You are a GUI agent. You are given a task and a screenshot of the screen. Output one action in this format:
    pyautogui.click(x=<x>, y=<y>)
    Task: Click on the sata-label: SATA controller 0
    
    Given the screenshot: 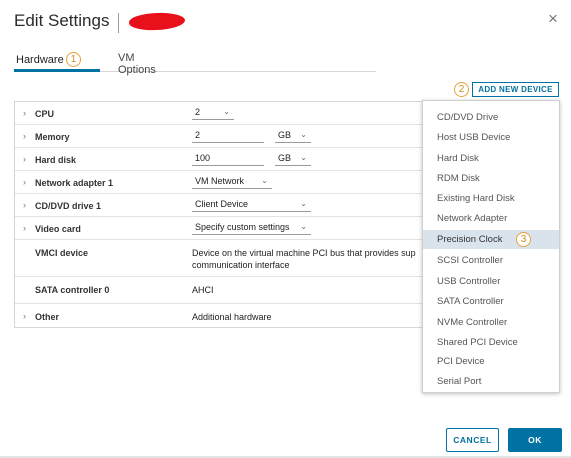 What is the action you would take?
    pyautogui.click(x=72, y=290)
    